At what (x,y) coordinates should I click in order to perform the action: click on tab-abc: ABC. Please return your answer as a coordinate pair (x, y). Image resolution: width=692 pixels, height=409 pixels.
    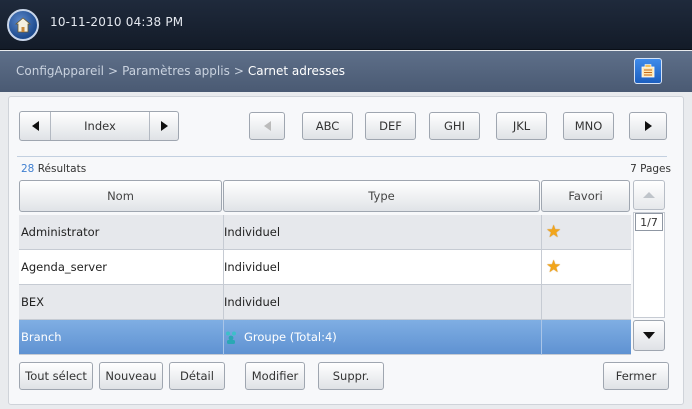
    Looking at the image, I should click on (327, 126).